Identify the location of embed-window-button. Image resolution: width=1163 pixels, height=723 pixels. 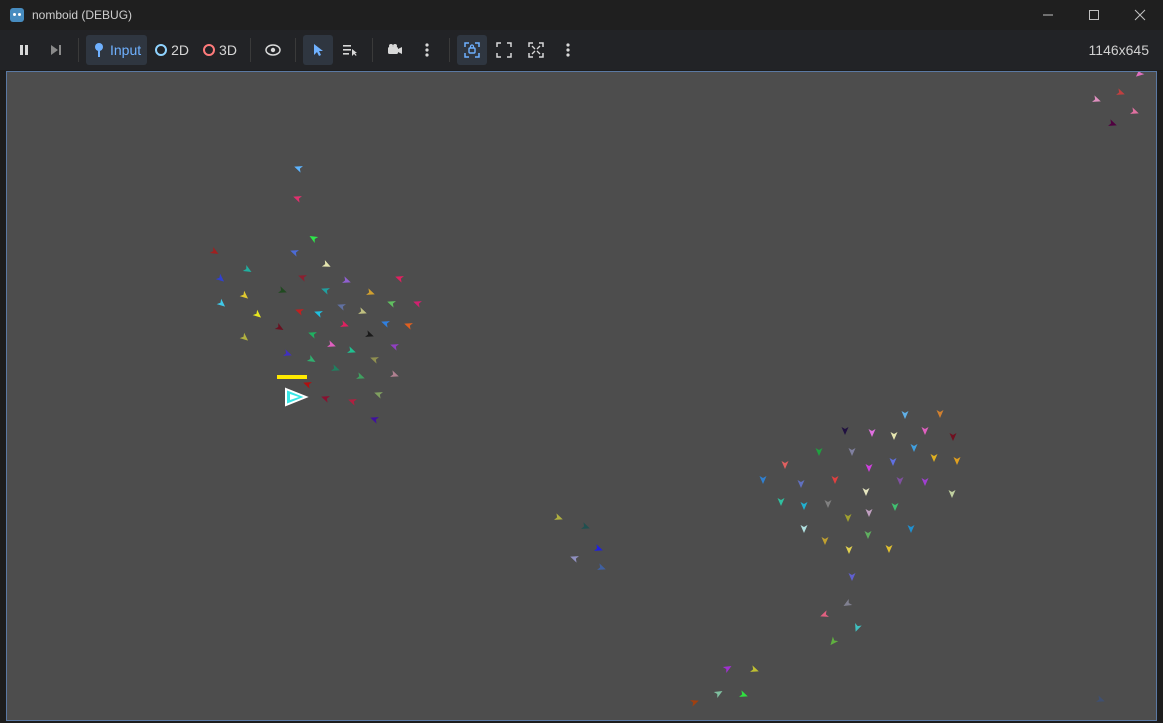
(471, 50).